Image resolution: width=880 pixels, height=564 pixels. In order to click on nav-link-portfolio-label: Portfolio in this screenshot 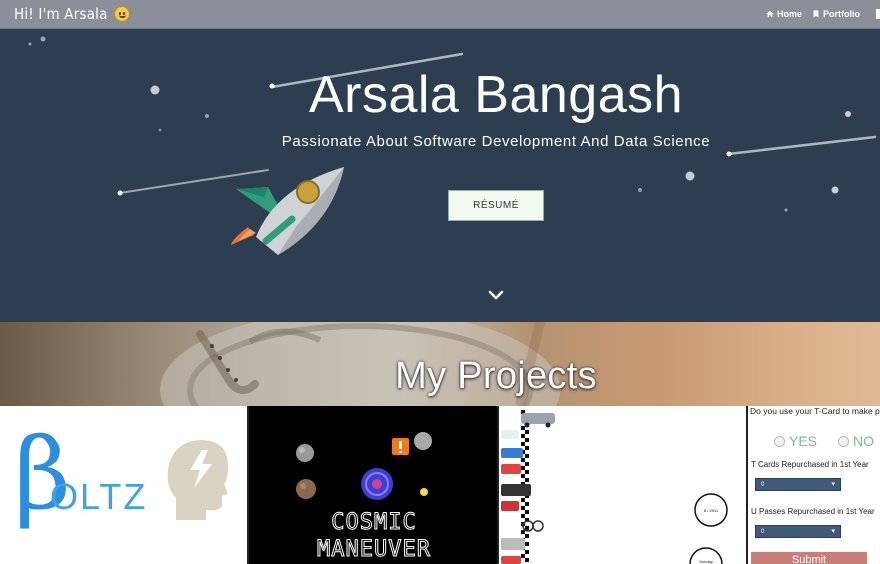, I will do `click(841, 14)`.